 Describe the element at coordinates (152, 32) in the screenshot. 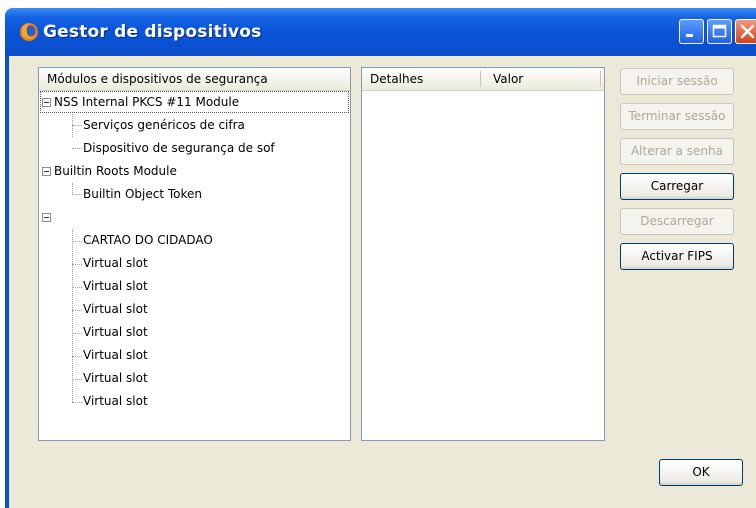

I see `window-title: Gestor de dispositivos` at that location.